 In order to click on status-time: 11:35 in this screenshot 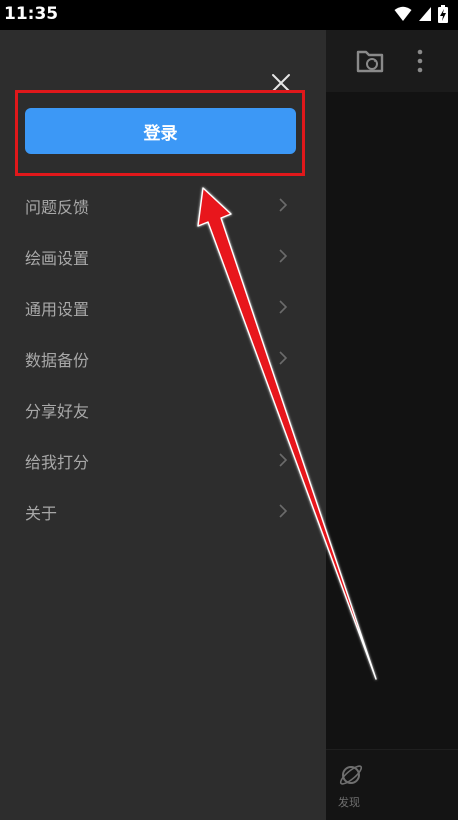, I will do `click(31, 14)`.